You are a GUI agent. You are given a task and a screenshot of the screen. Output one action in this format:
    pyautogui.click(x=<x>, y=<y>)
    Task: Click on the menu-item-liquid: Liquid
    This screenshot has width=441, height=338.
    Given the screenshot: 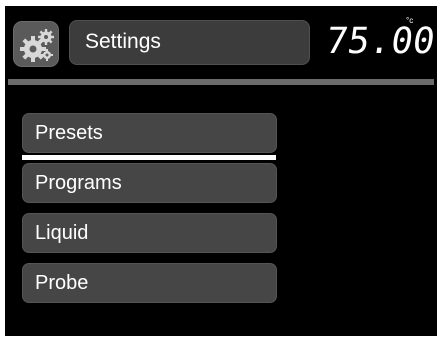 What is the action you would take?
    pyautogui.click(x=149, y=233)
    